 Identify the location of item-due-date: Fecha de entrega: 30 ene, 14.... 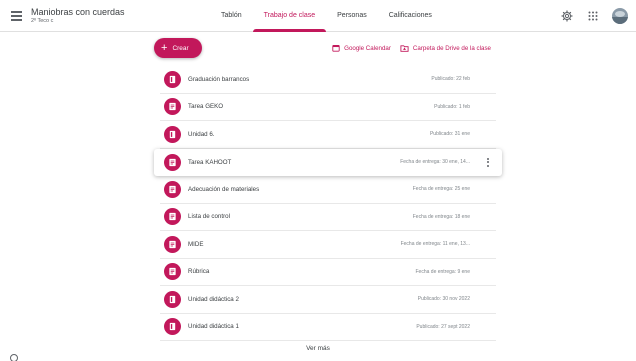
(435, 162).